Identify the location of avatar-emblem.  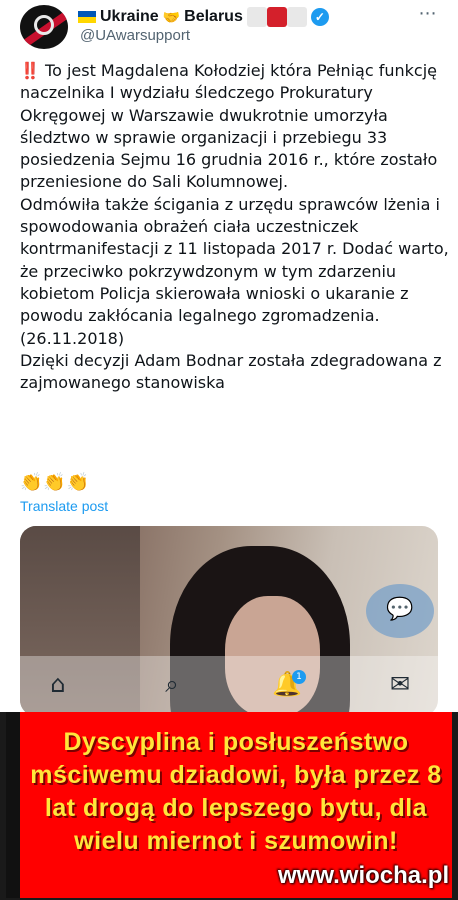
(44, 25).